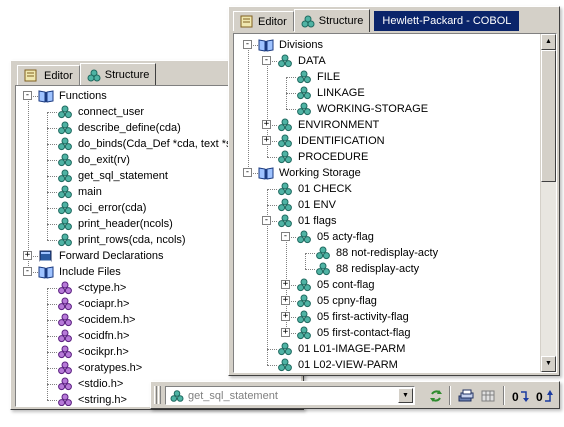  What do you see at coordinates (336, 237) in the screenshot?
I see `tree-item: 05 acty-flag` at bounding box center [336, 237].